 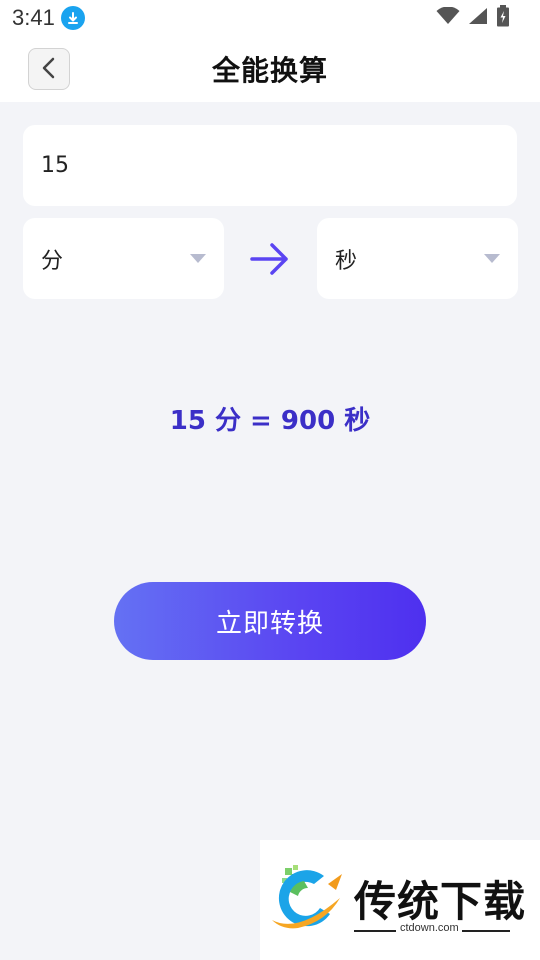 I want to click on chevron-left-icon, so click(x=49, y=69).